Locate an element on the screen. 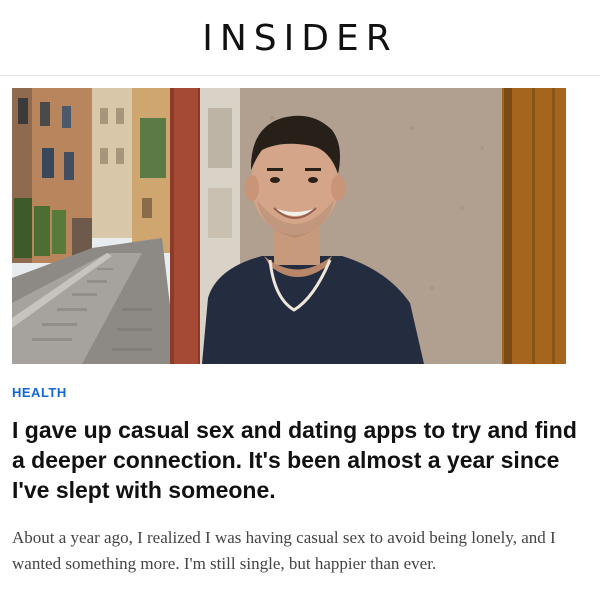 This screenshot has width=600, height=593. site-header: INSIDER is located at coordinates (300, 38).